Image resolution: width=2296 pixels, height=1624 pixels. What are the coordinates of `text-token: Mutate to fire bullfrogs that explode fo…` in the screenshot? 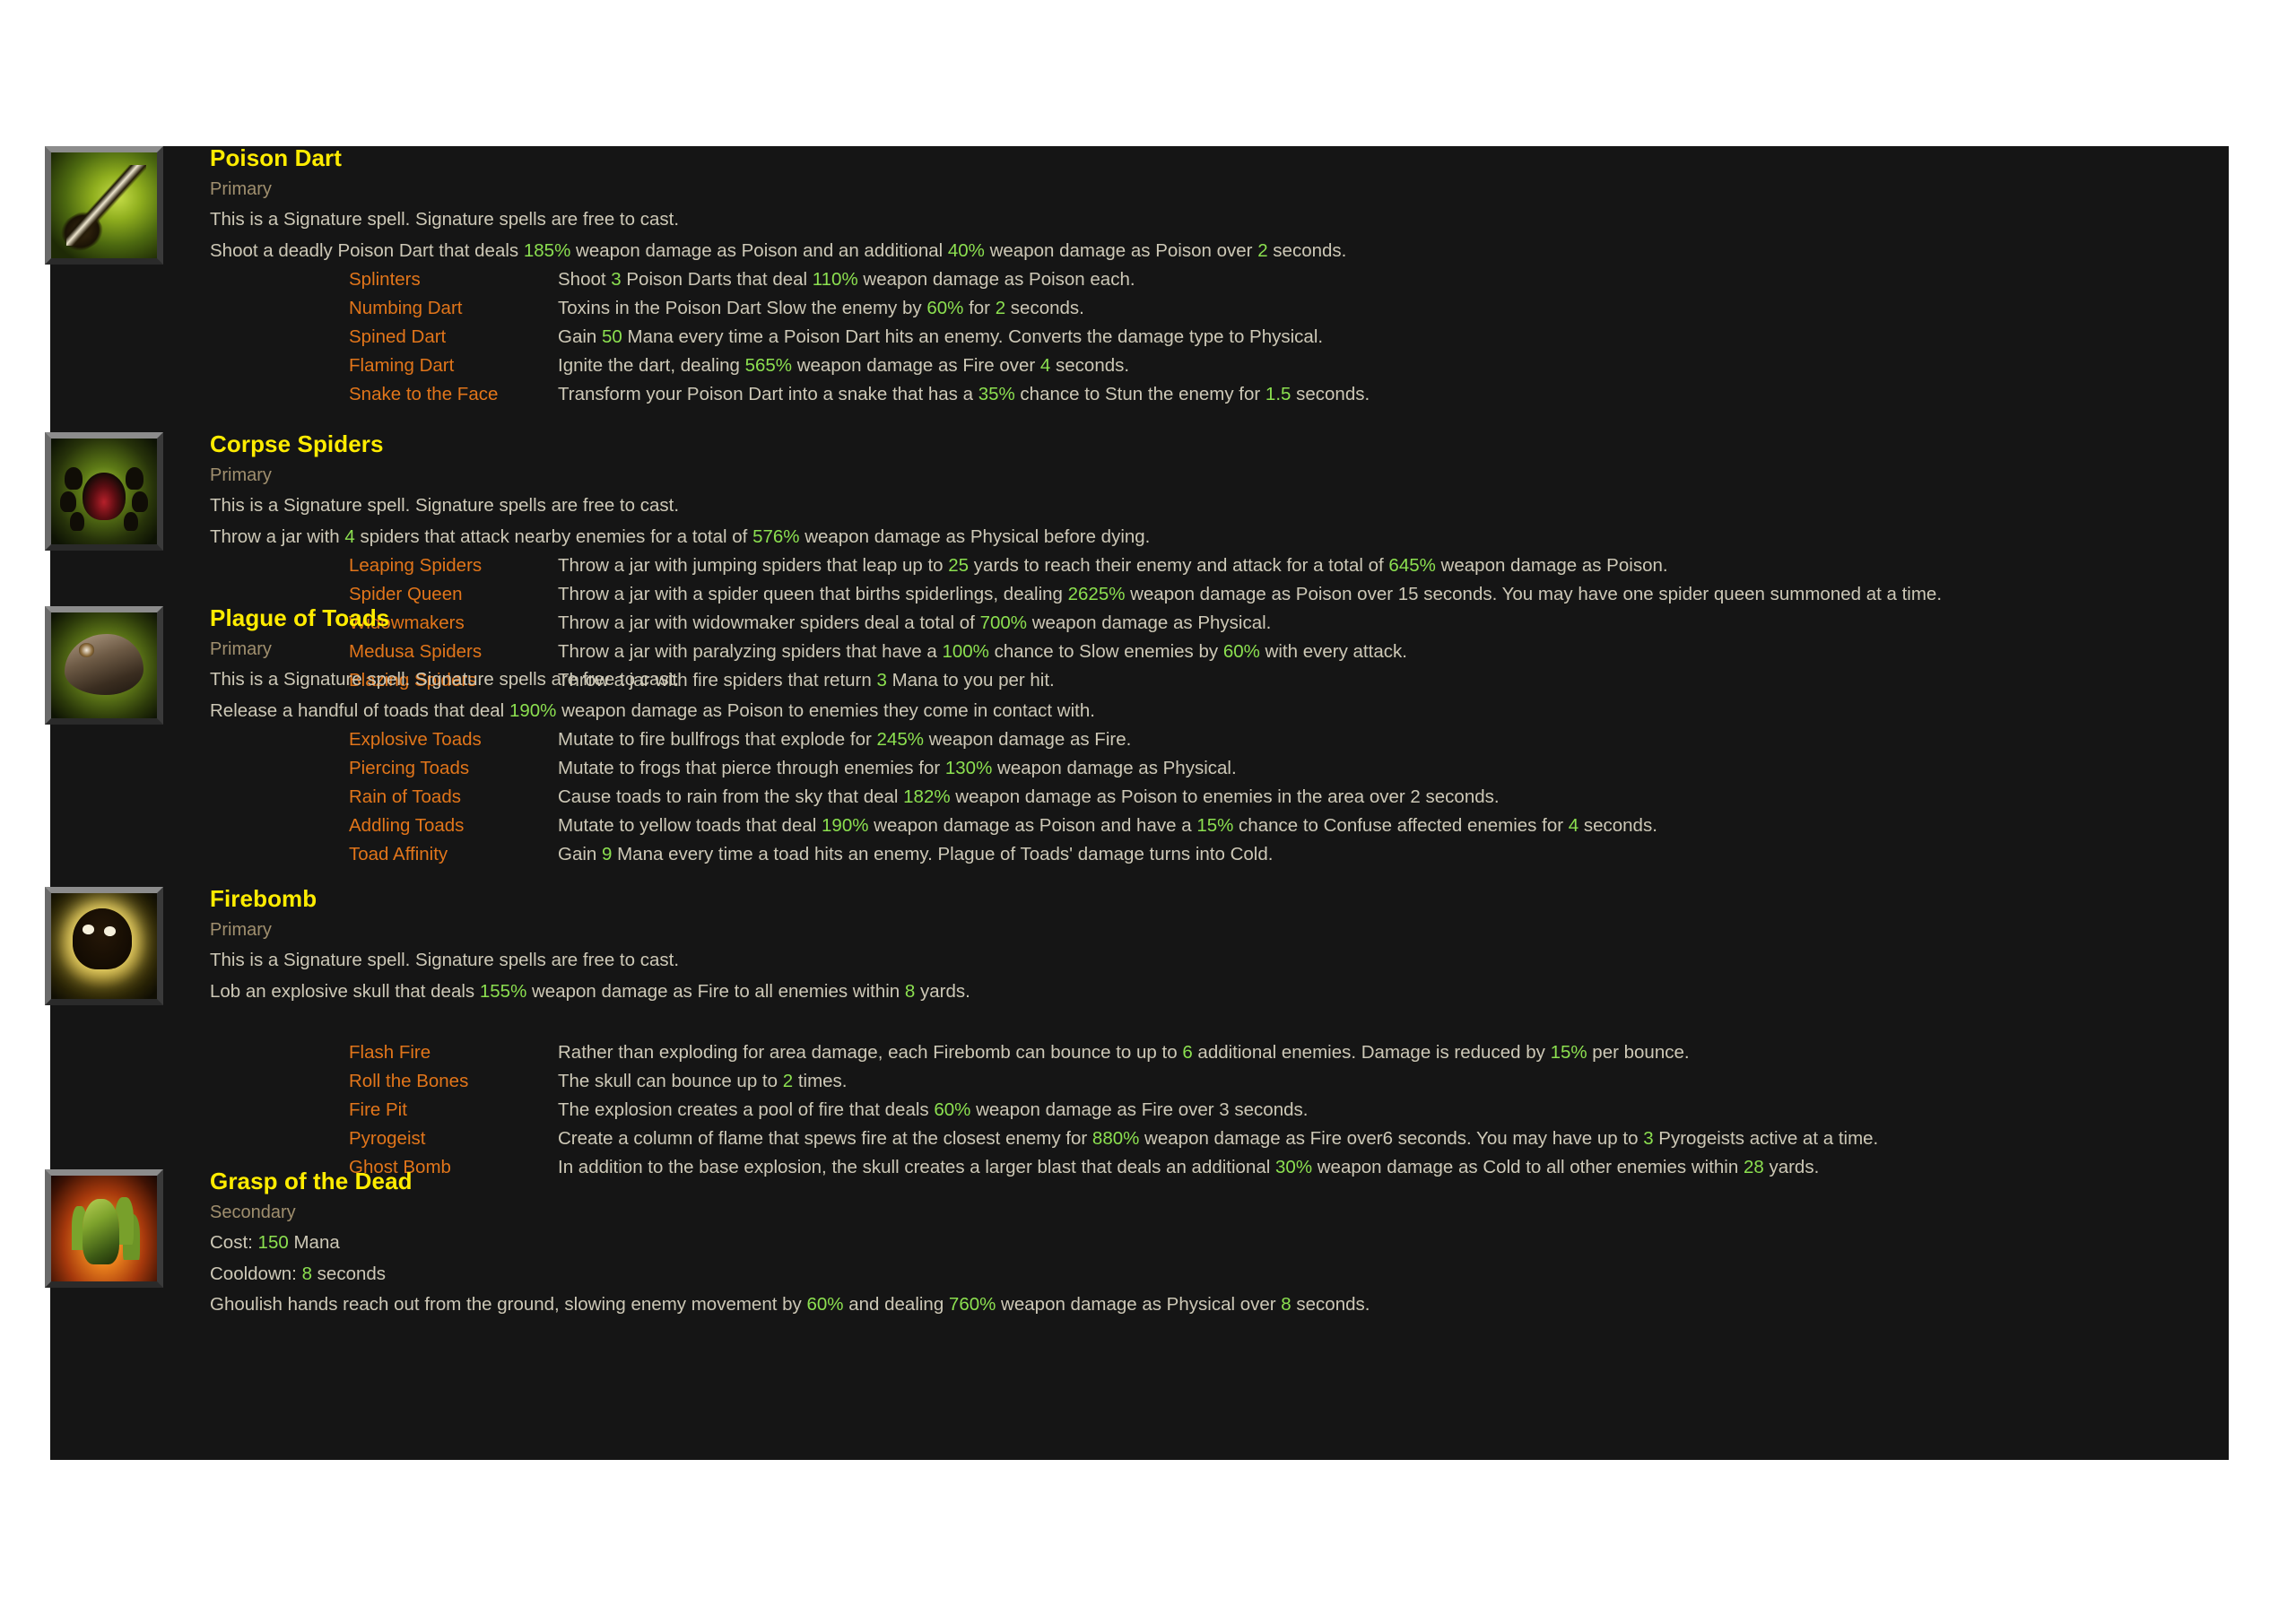 It's located at (717, 739).